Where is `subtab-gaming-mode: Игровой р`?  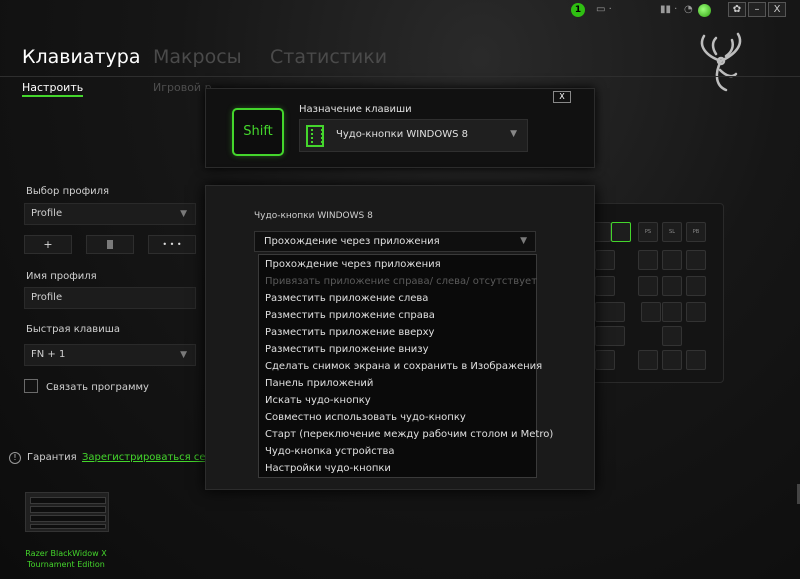
subtab-gaming-mode: Игровой р is located at coordinates (182, 87).